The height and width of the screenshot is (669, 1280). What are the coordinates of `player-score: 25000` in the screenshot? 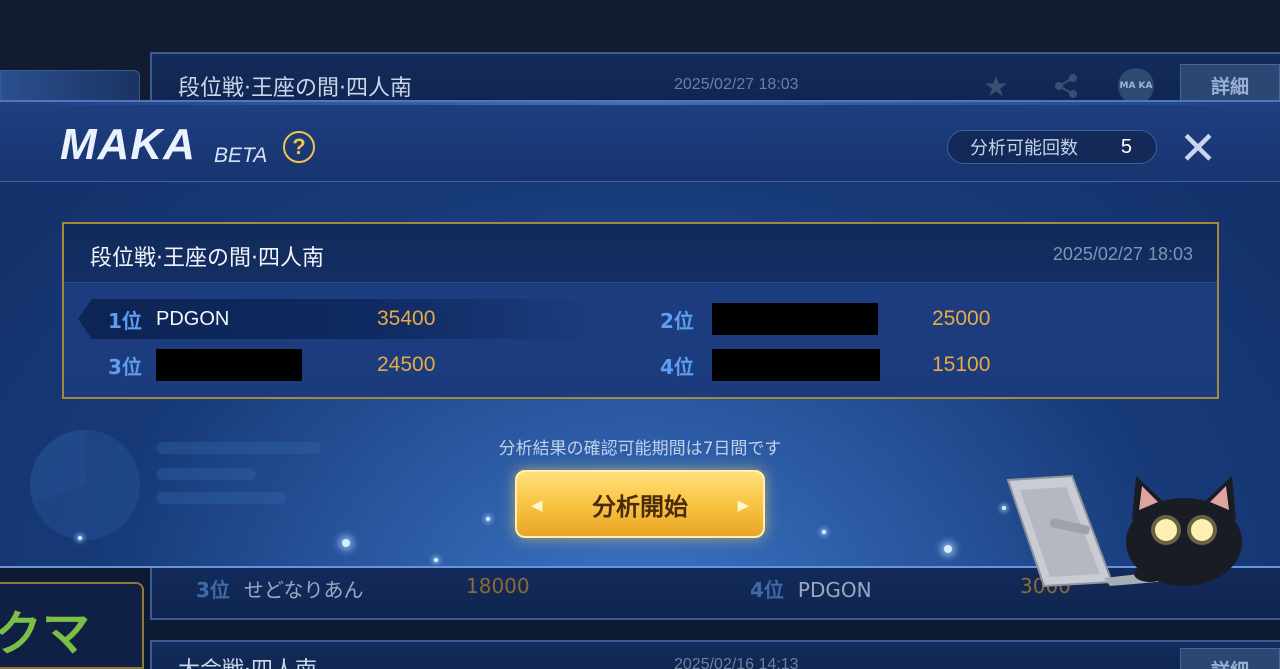 It's located at (961, 318).